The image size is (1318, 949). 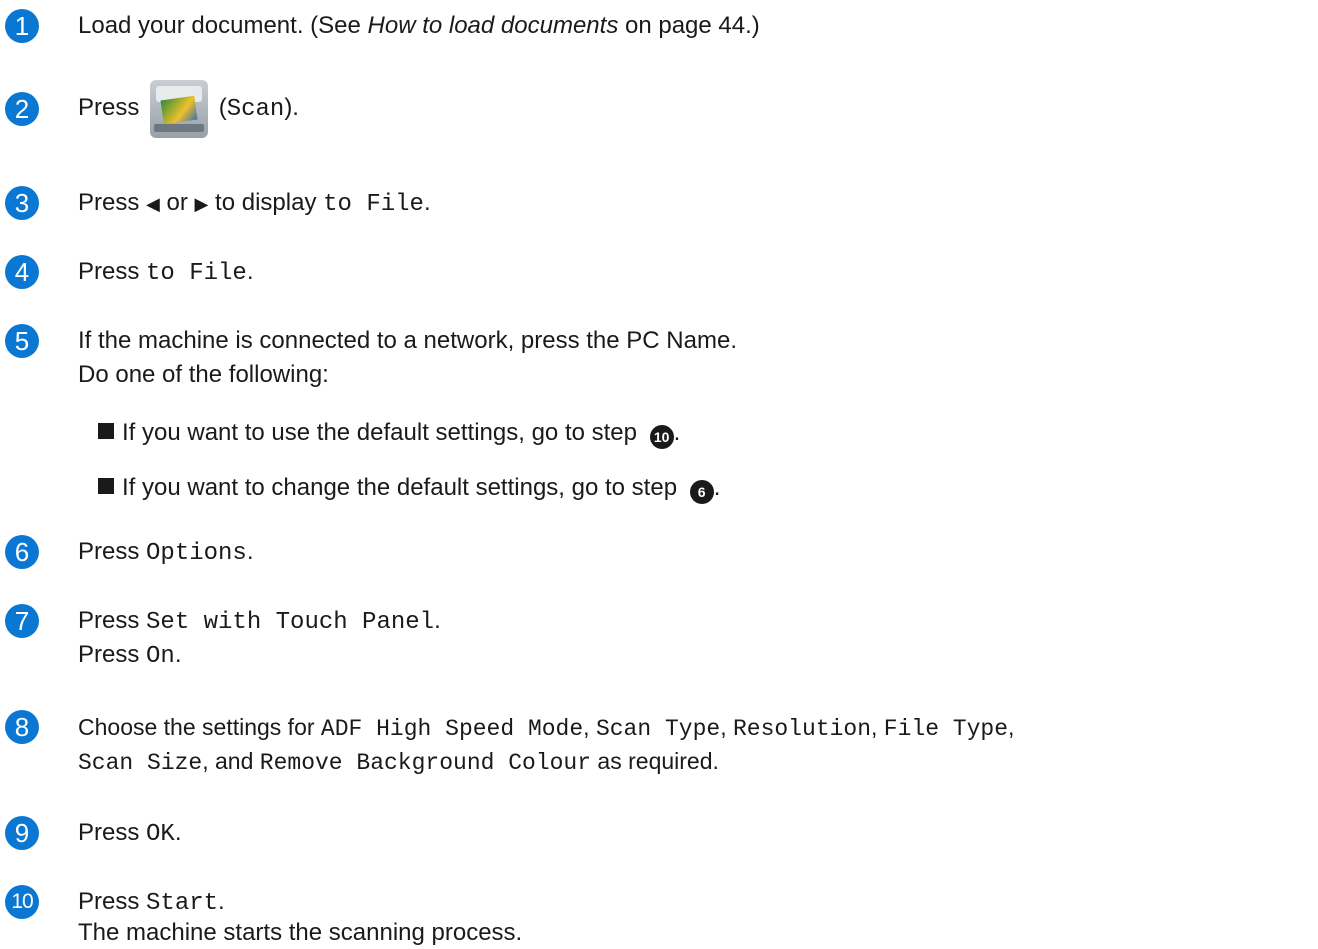 What do you see at coordinates (22, 902) in the screenshot?
I see `step-number-badge: 10` at bounding box center [22, 902].